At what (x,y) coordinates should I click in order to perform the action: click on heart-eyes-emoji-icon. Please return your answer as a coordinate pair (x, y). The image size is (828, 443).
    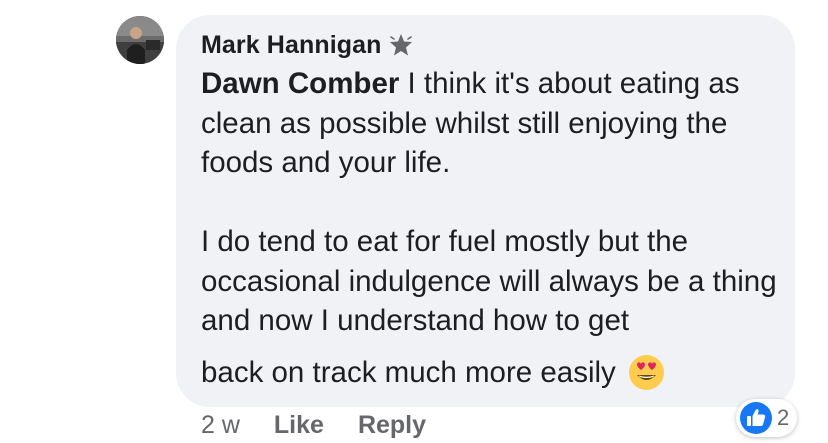
    Looking at the image, I should click on (646, 372).